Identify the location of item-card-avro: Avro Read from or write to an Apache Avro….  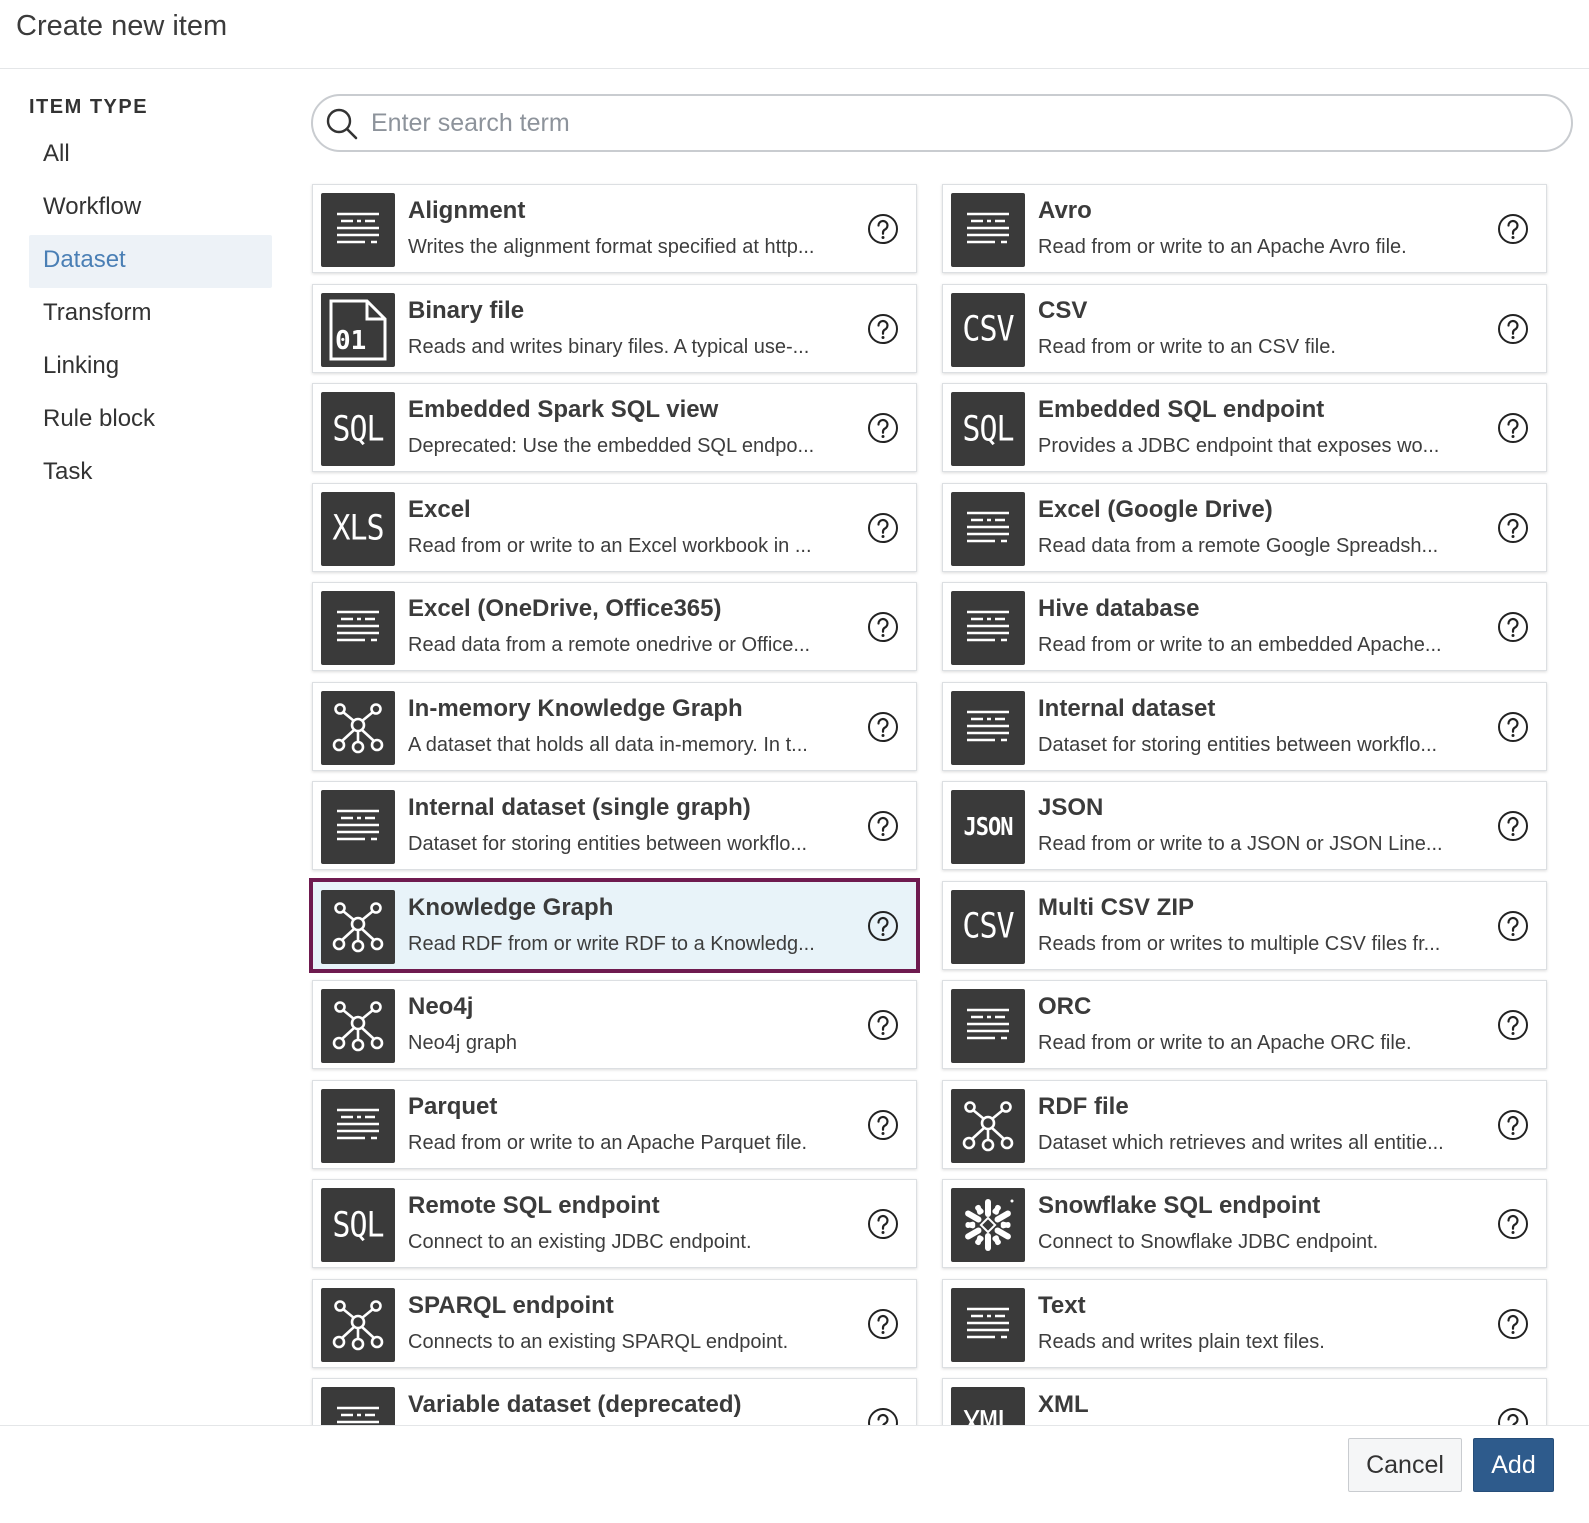
(1244, 228).